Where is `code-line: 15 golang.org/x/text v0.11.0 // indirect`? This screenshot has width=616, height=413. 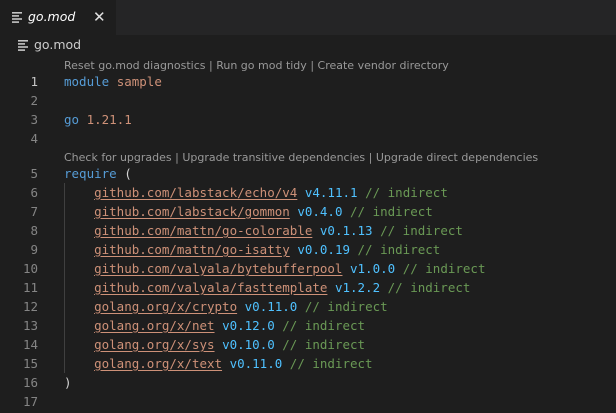
code-line: 15 golang.org/x/text v0.11.0 // indirect is located at coordinates (308, 363).